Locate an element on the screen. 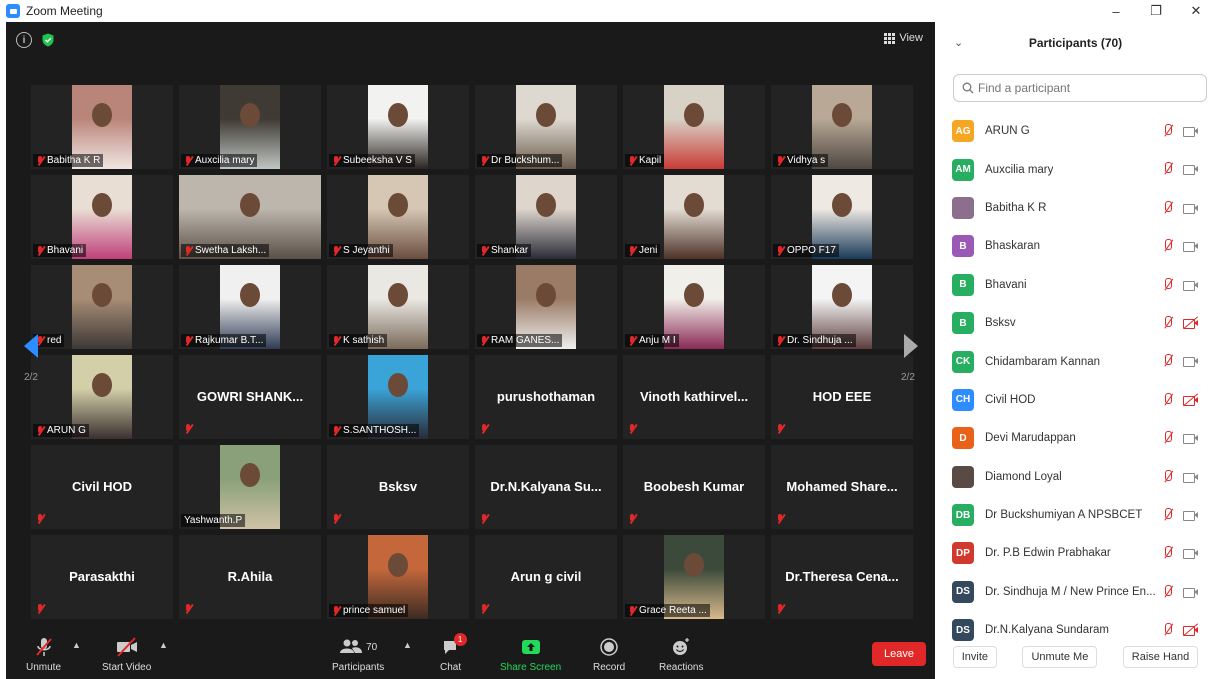 The height and width of the screenshot is (679, 1211). participant-status-icons is located at coordinates (1180, 553).